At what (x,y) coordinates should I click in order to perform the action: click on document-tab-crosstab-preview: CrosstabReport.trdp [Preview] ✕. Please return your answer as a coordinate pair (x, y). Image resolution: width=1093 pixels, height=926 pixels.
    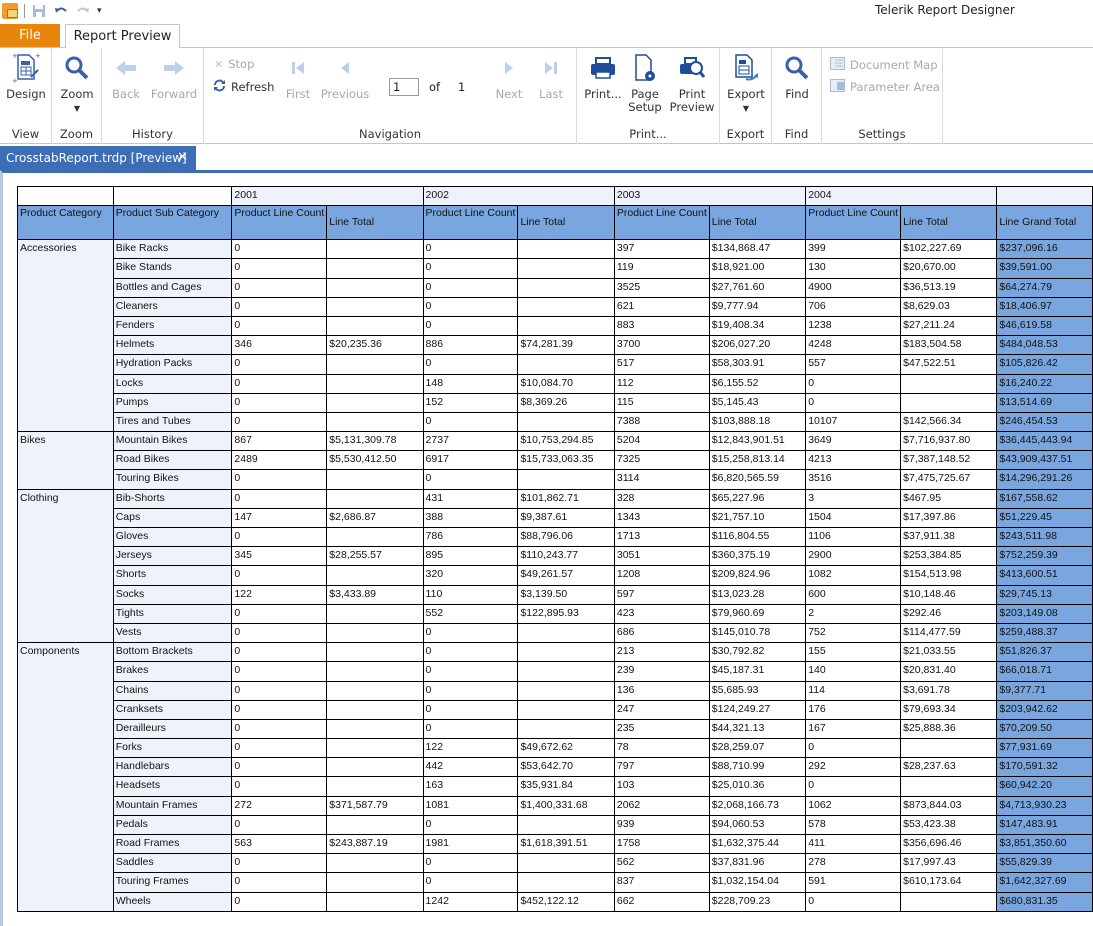
    Looking at the image, I should click on (98, 158).